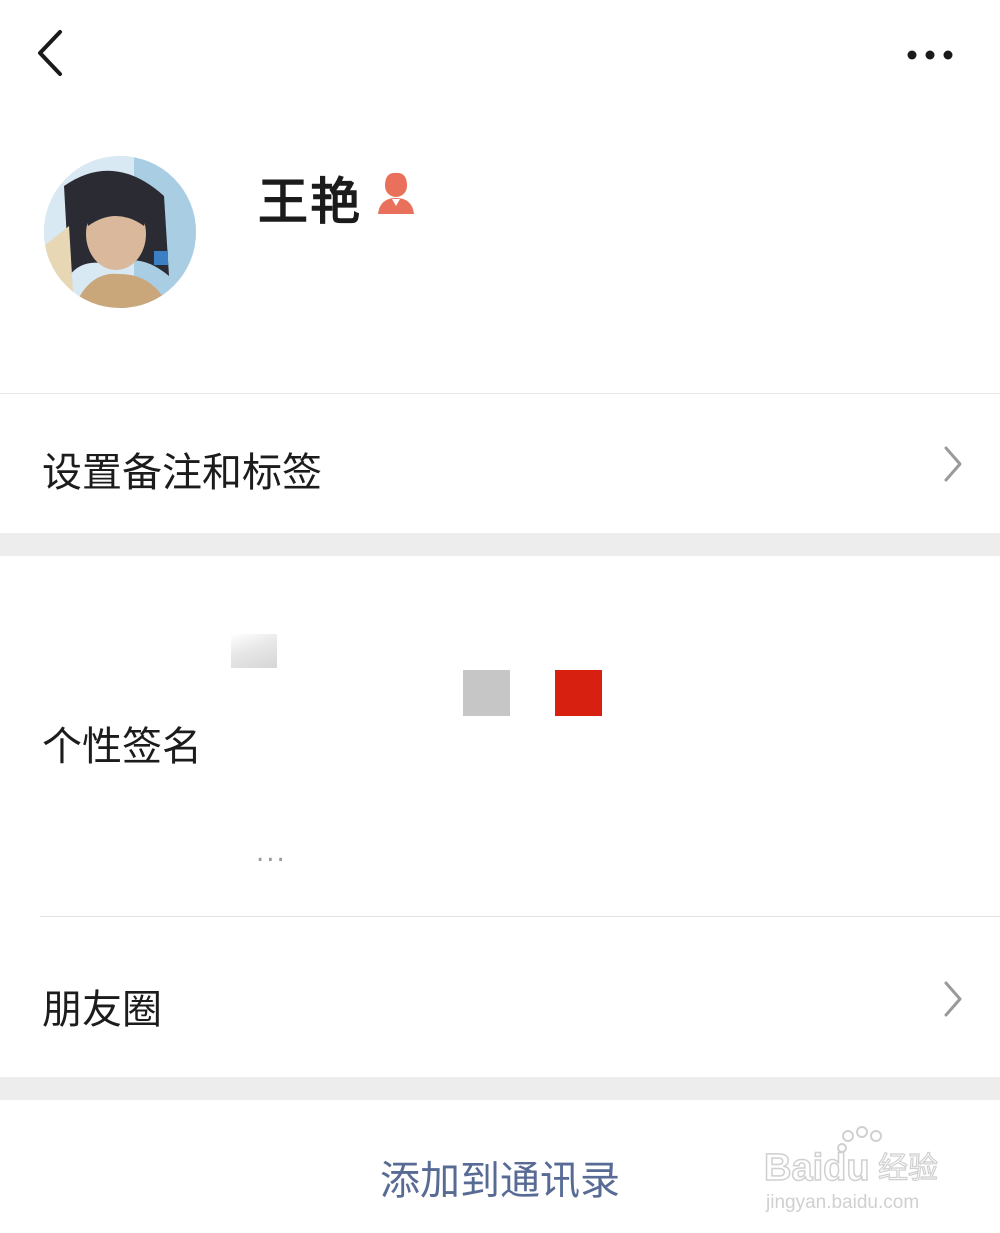 Image resolution: width=1000 pixels, height=1233 pixels. I want to click on avatar, so click(120, 232).